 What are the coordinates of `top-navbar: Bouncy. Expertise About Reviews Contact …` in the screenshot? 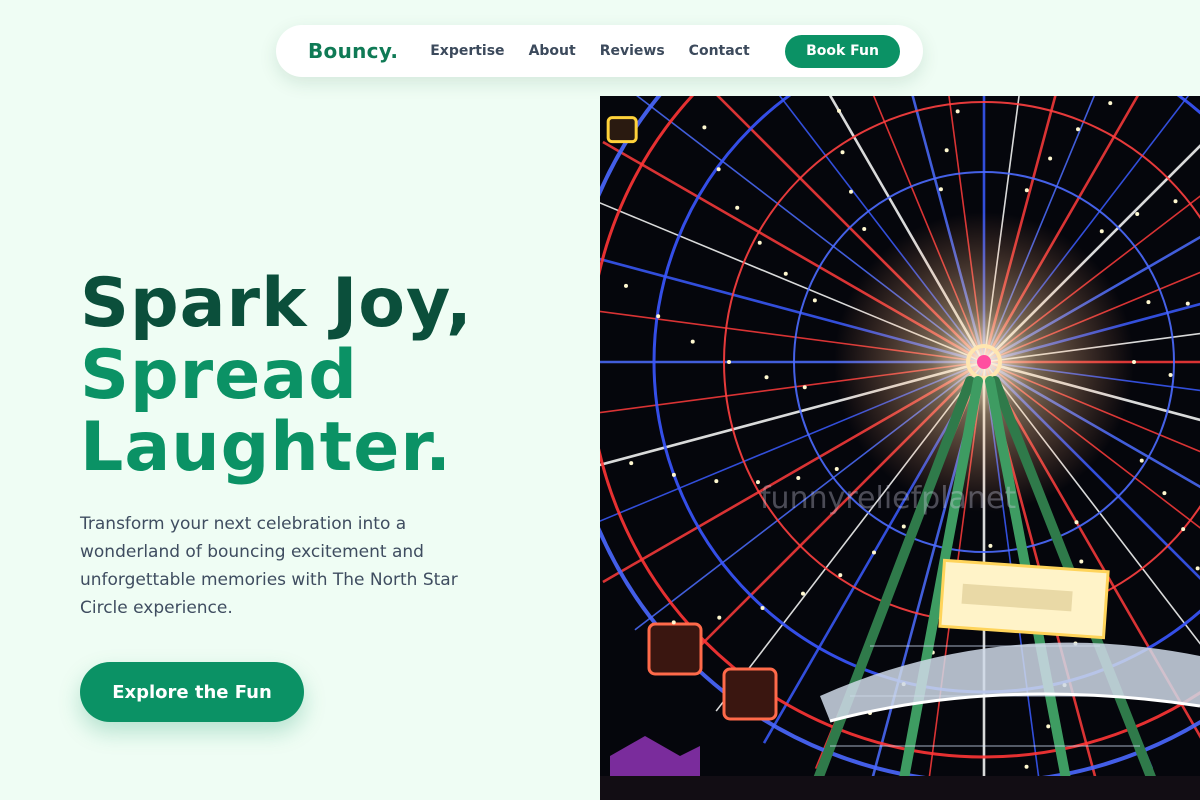 It's located at (599, 51).